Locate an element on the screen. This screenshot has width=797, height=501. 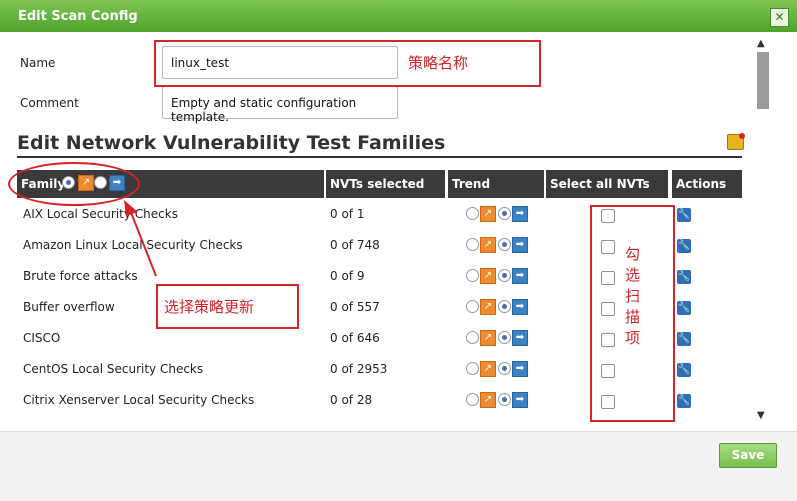
header-select-all-label: Select all NVTs is located at coordinates (600, 184).